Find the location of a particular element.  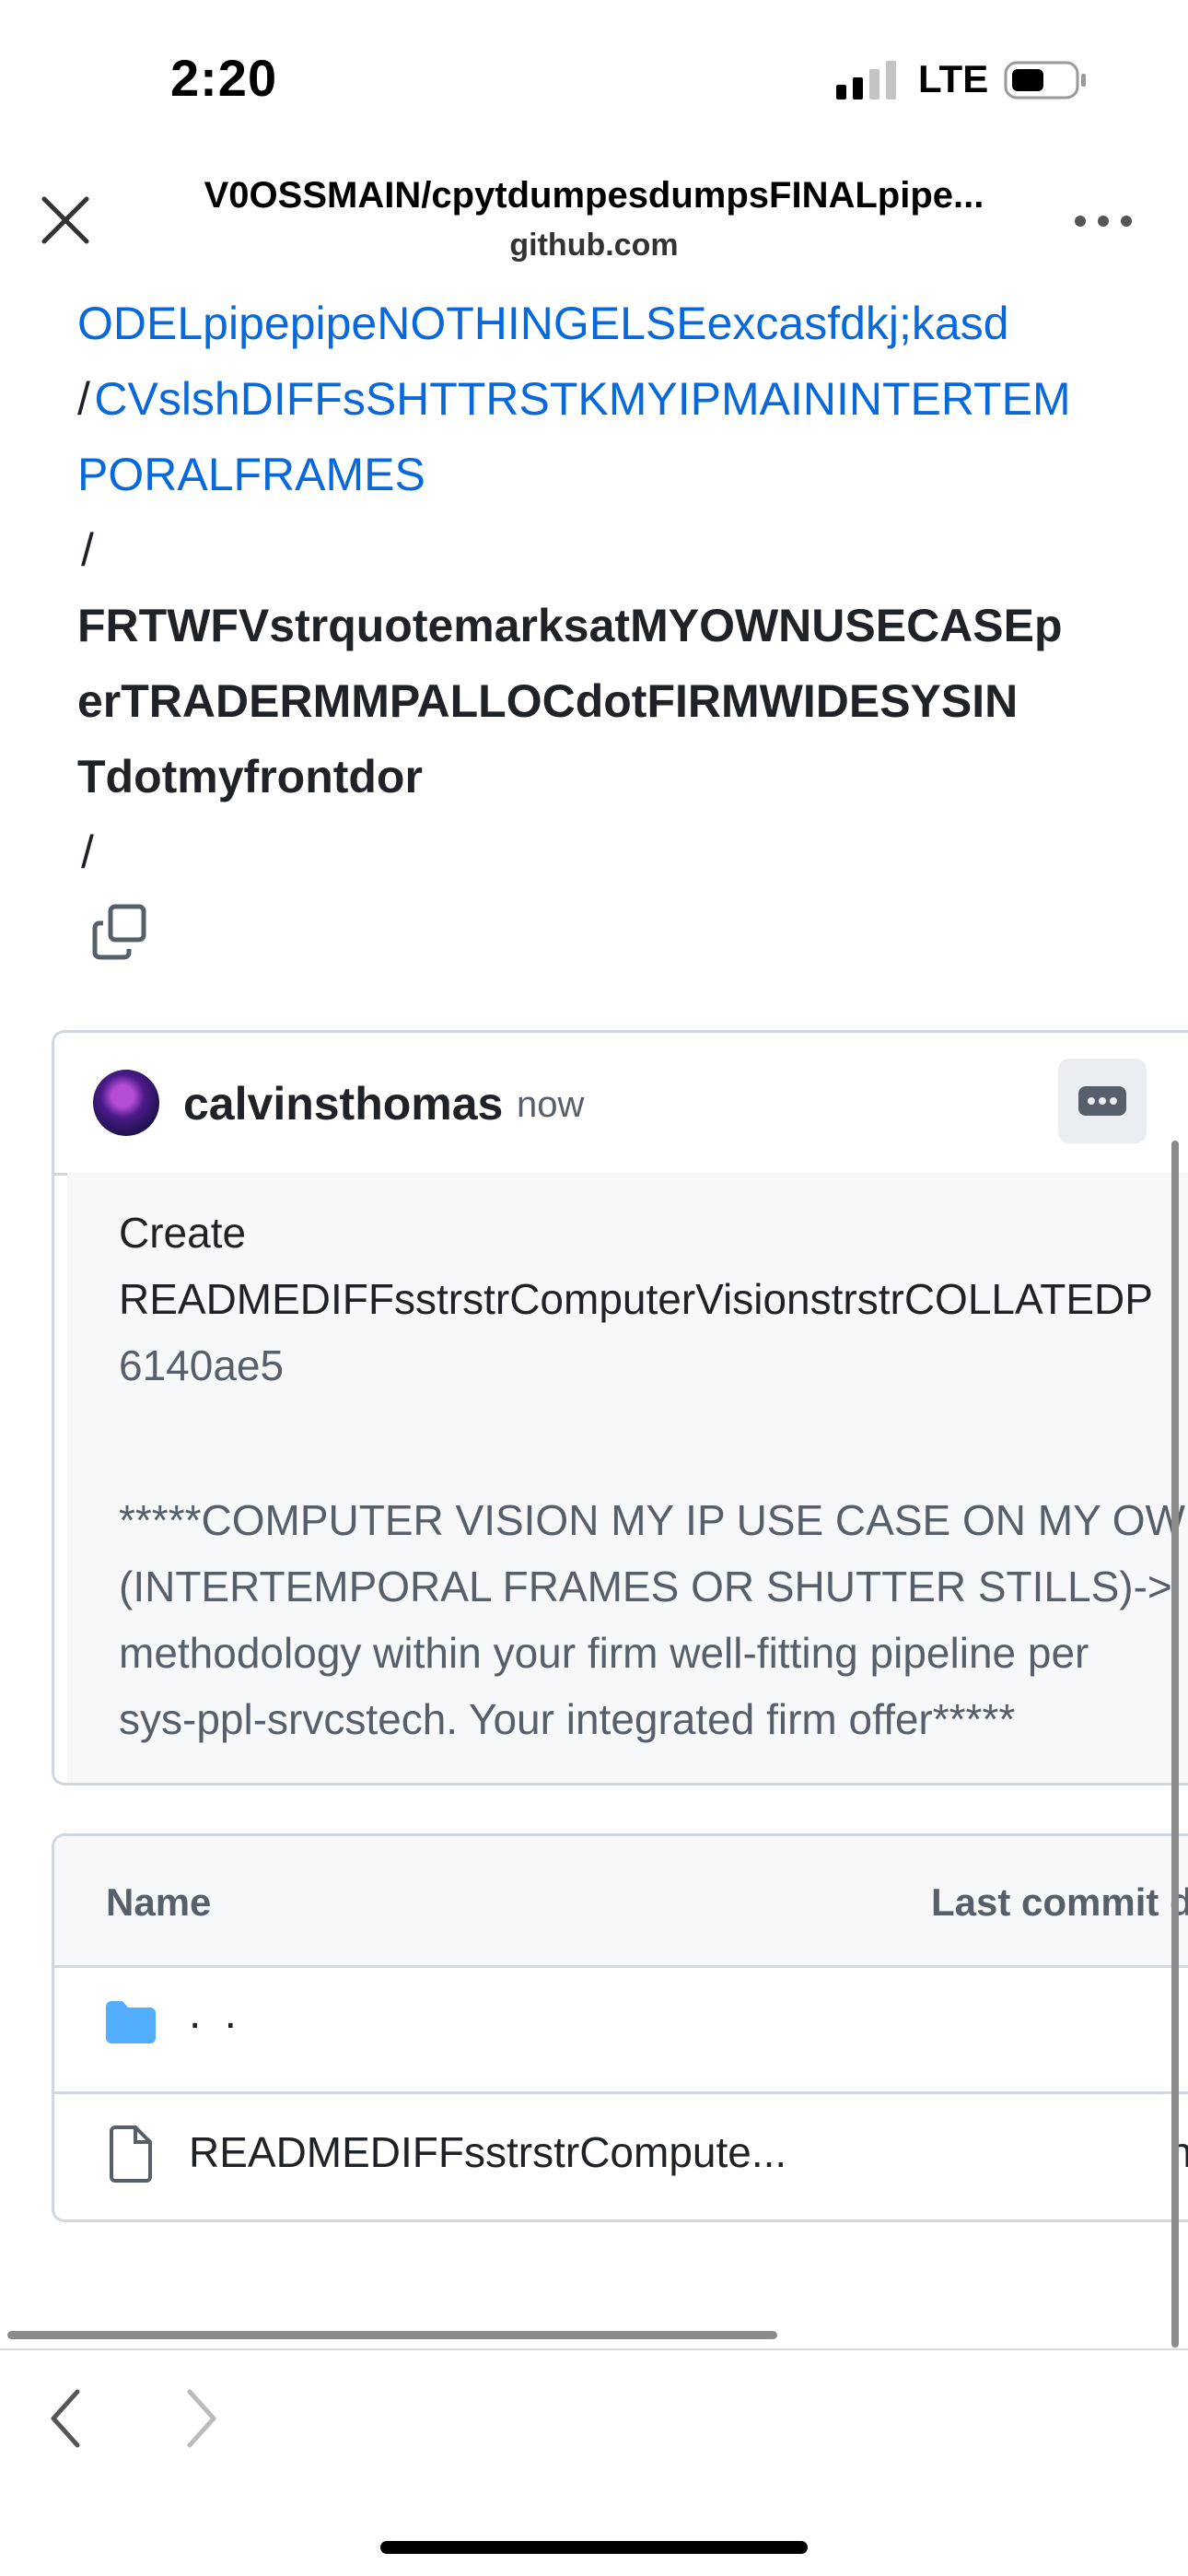

column-header-name: Name is located at coordinates (159, 1902).